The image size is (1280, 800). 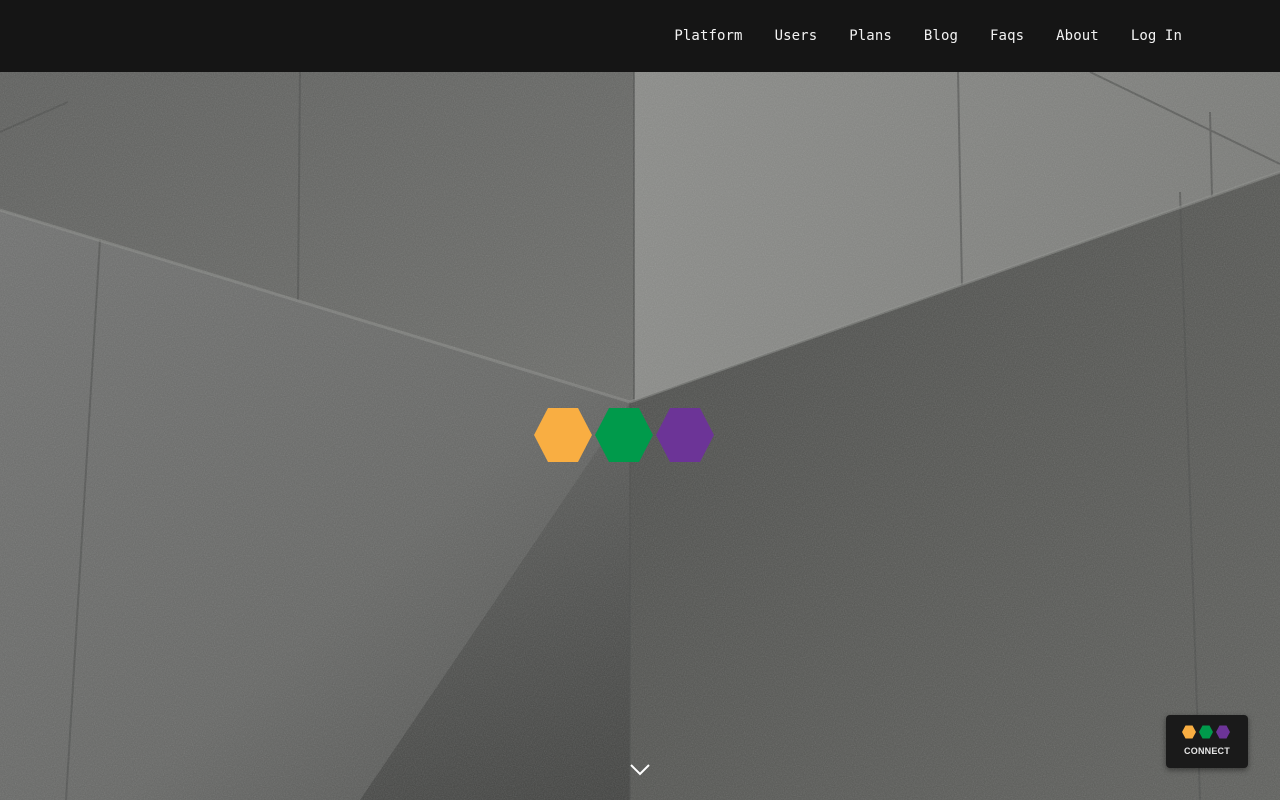 I want to click on hexagon-orange, so click(x=563, y=435).